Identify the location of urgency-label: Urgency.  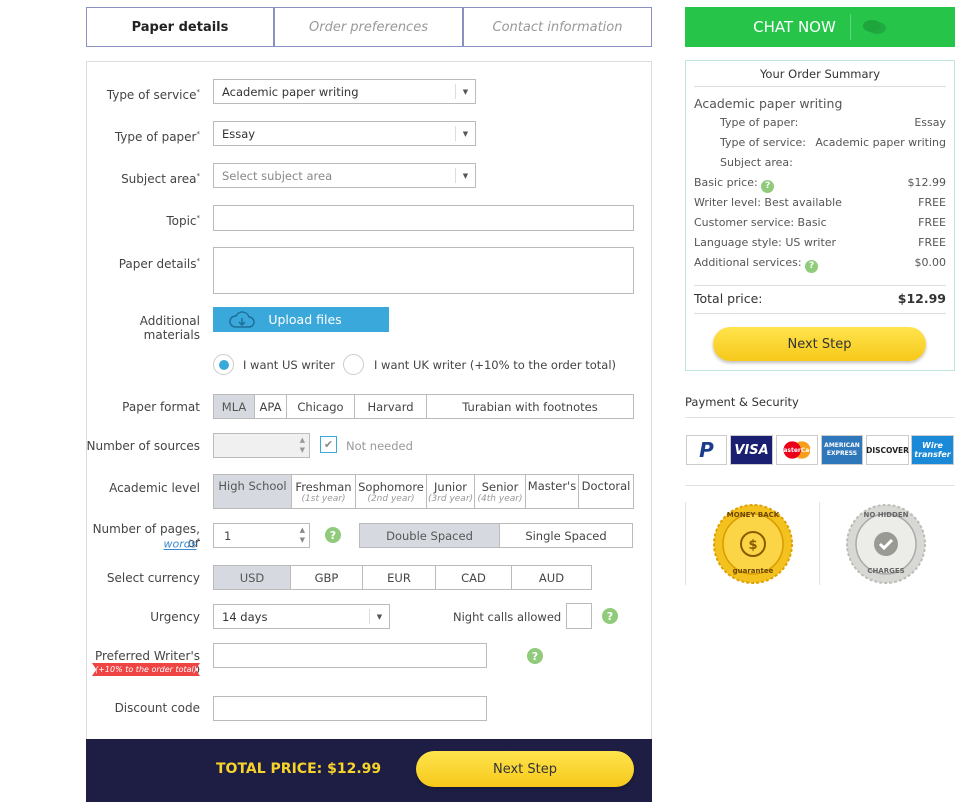
(175, 617).